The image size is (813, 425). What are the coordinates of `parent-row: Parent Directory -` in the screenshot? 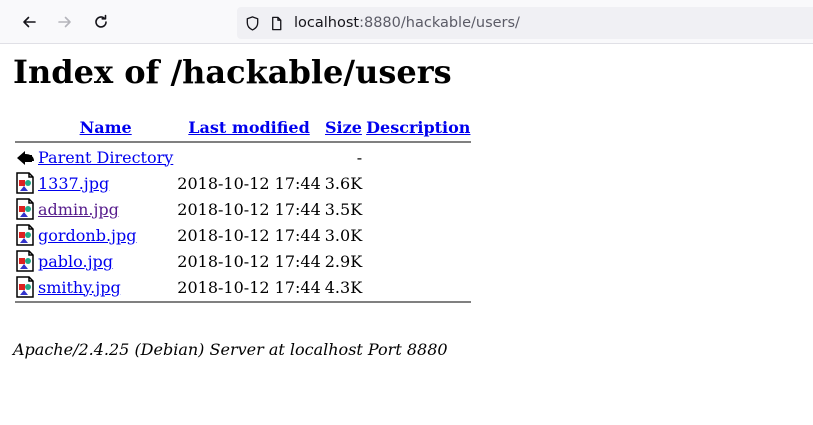 It's located at (243, 157).